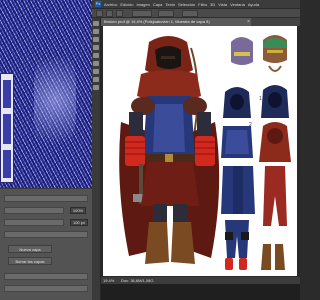 The width and height of the screenshot is (320, 300). What do you see at coordinates (96, 159) in the screenshot?
I see `tools-panel` at bounding box center [96, 159].